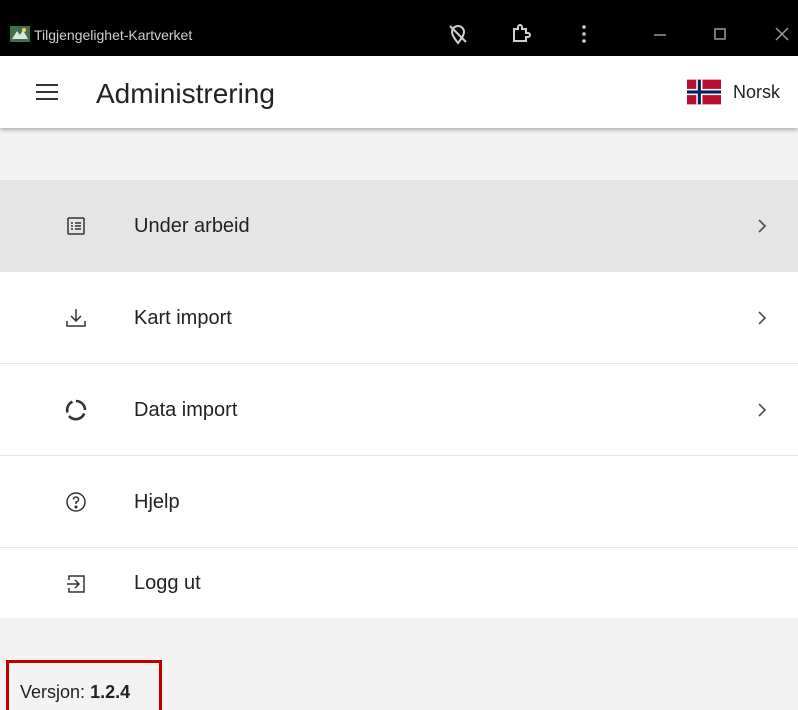 This screenshot has height=710, width=798. I want to click on window-titlebar: Tilgjengelighet-Kartverket, so click(399, 28).